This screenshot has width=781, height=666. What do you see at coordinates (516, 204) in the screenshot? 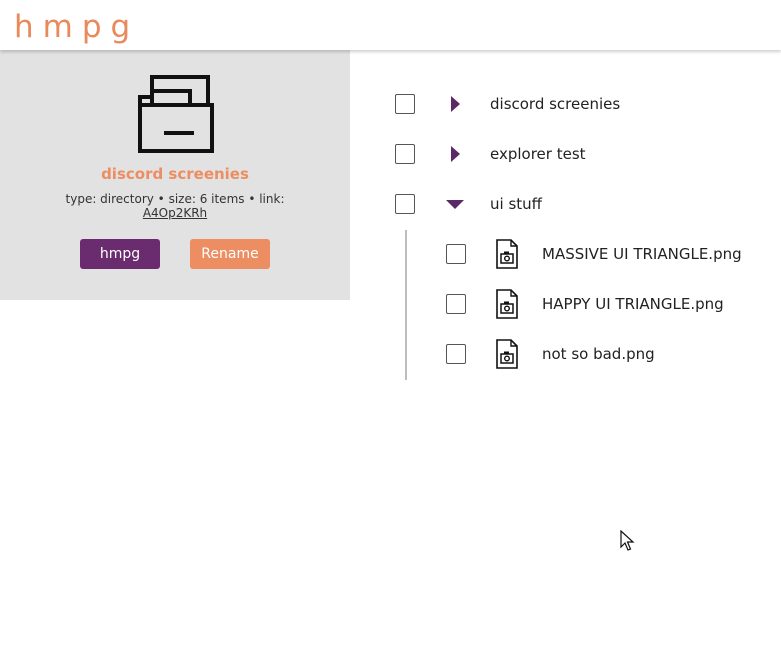
I see `folder-label: ui stuff` at bounding box center [516, 204].